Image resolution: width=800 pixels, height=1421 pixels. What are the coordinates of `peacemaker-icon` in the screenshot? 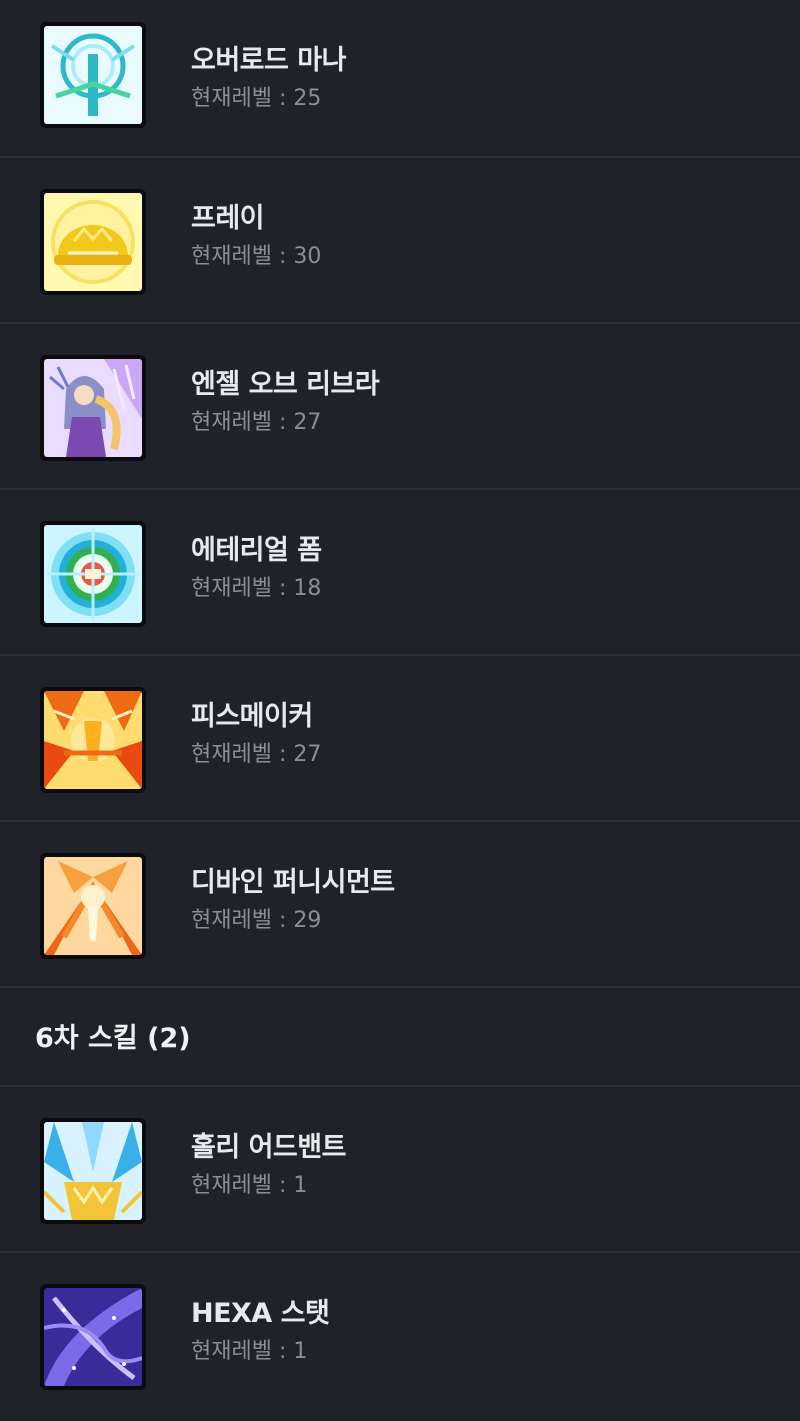 It's located at (93, 740).